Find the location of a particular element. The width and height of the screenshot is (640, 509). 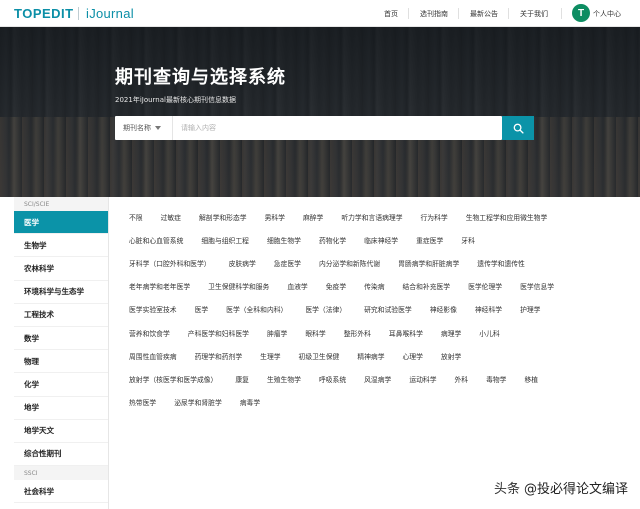

user-center-link: 个人中心 is located at coordinates (607, 13).